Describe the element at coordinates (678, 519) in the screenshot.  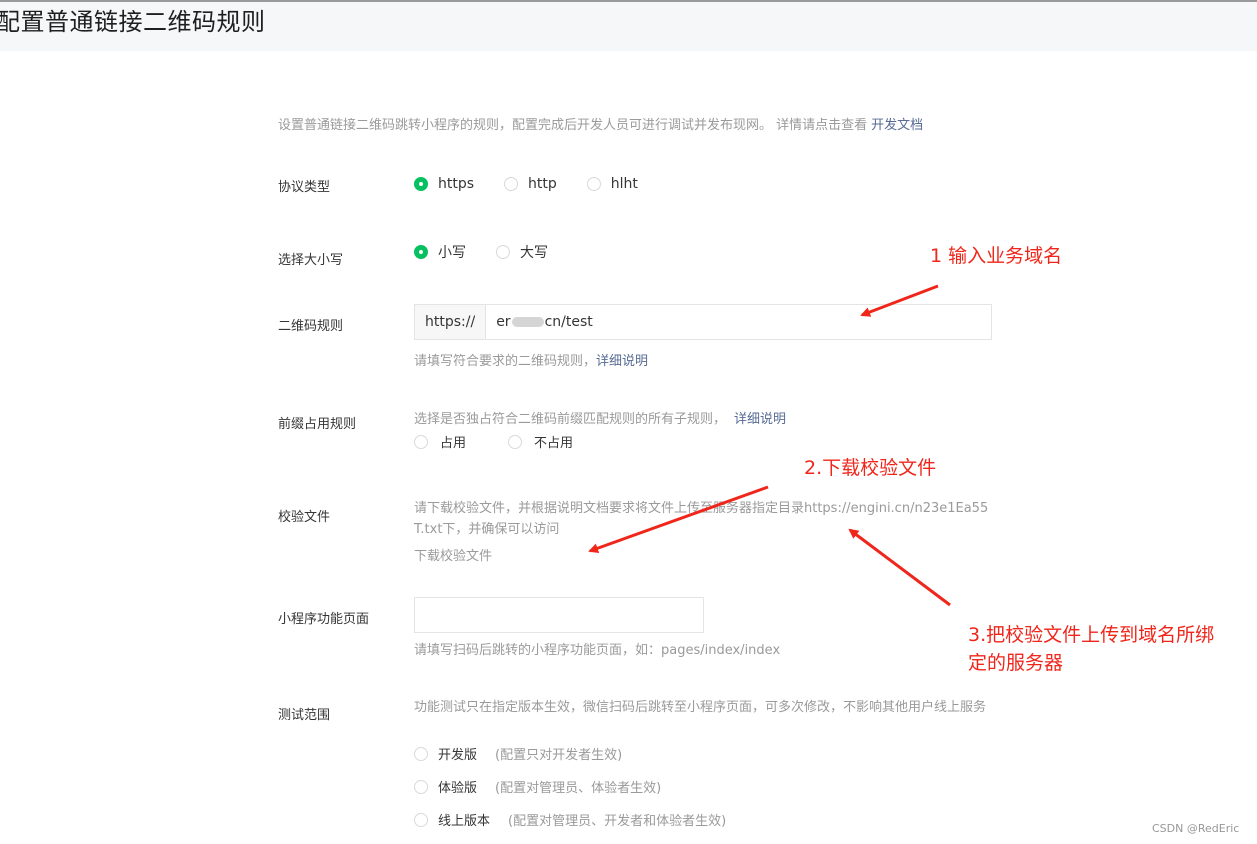
I see `arrow-step2-icon` at that location.